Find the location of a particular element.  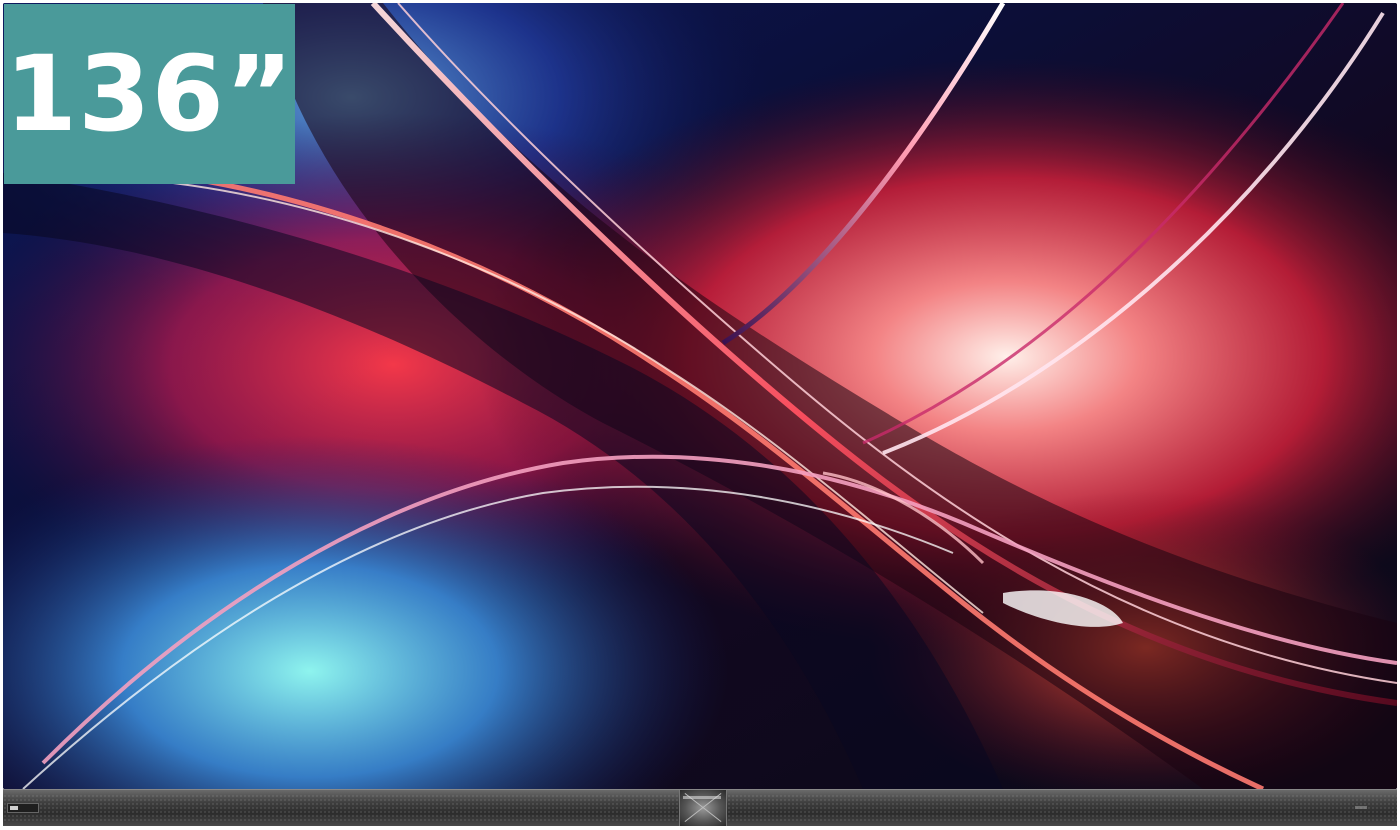

sensor-mark is located at coordinates (1361, 807).